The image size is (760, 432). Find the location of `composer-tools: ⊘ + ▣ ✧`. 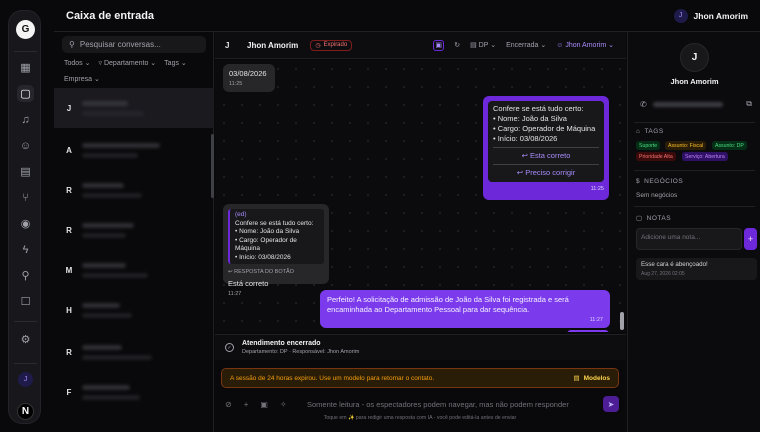

composer-tools: ⊘ + ▣ ✧ is located at coordinates (264, 404).